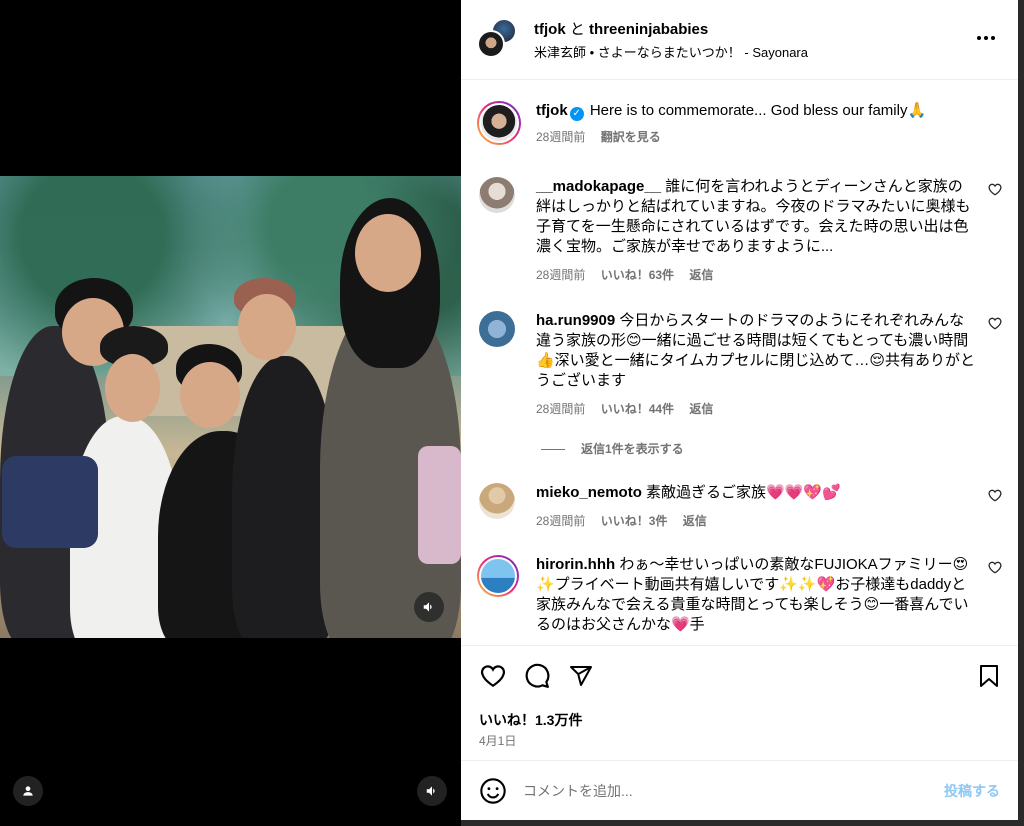  Describe the element at coordinates (671, 51) in the screenshot. I see `audio-link: 米津玄師 • さよーならまたいつか！ - Sayonara` at that location.